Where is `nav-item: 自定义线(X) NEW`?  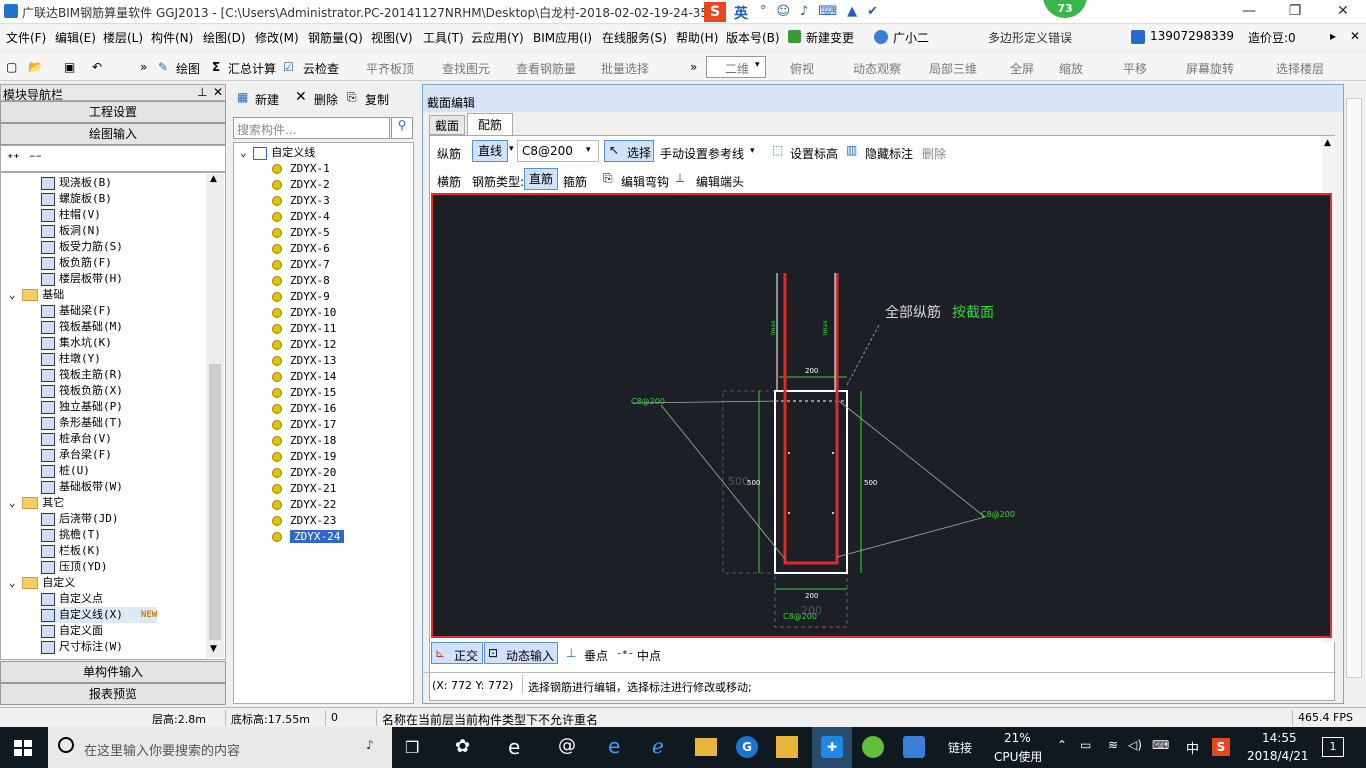 nav-item: 自定义线(X) NEW is located at coordinates (99, 615).